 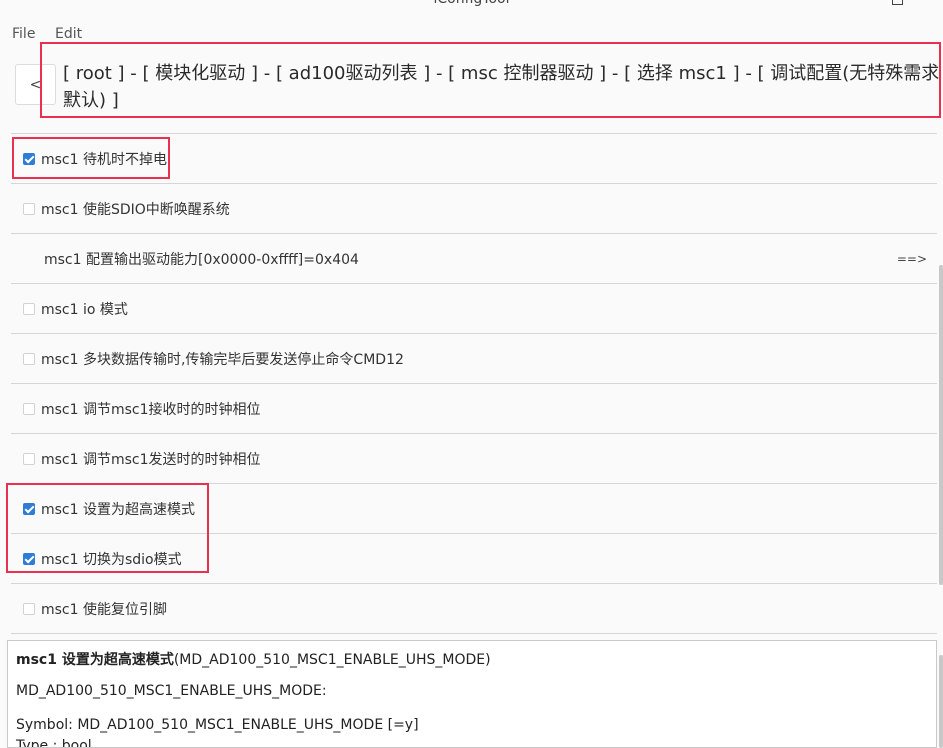 What do you see at coordinates (151, 459) in the screenshot?
I see `option-label: msc1 调节msc1发送时的时钟相位` at bounding box center [151, 459].